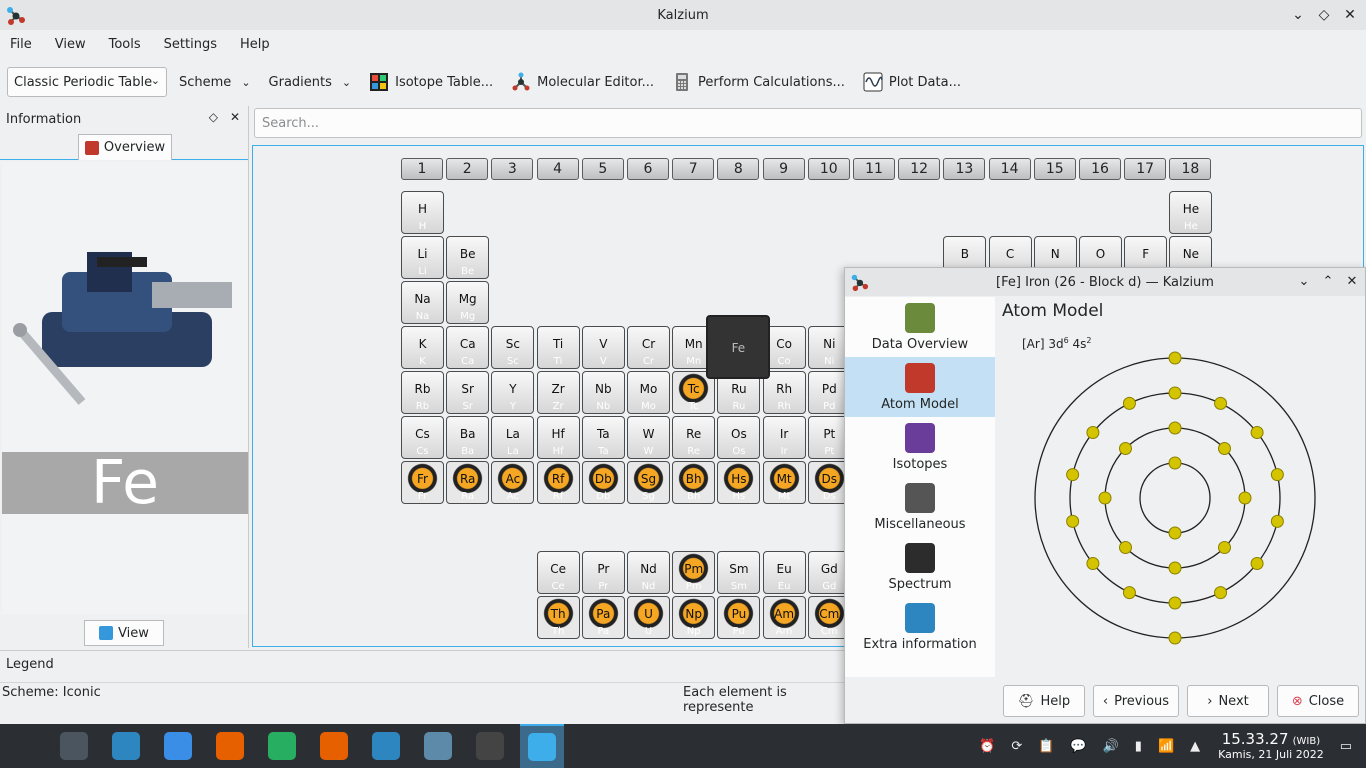 Image resolution: width=1366 pixels, height=768 pixels. Describe the element at coordinates (828, 169) in the screenshot. I see `group-header-10: 10` at that location.